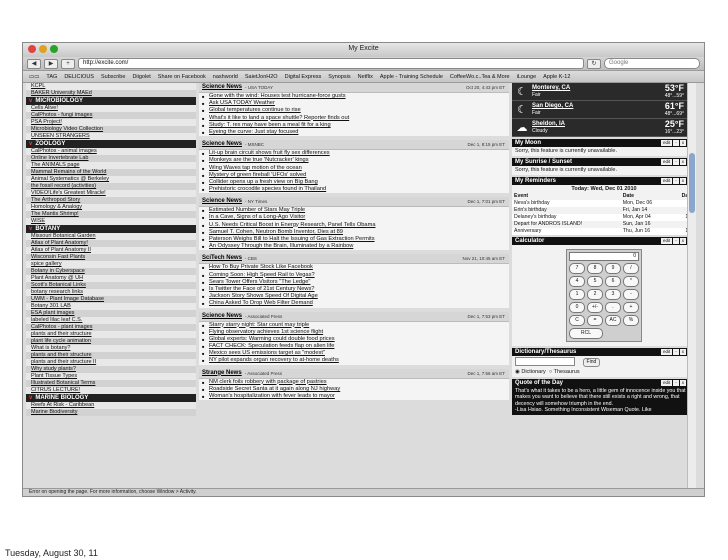 The height and width of the screenshot is (560, 728). I want to click on calculator-key: -, so click(631, 294).